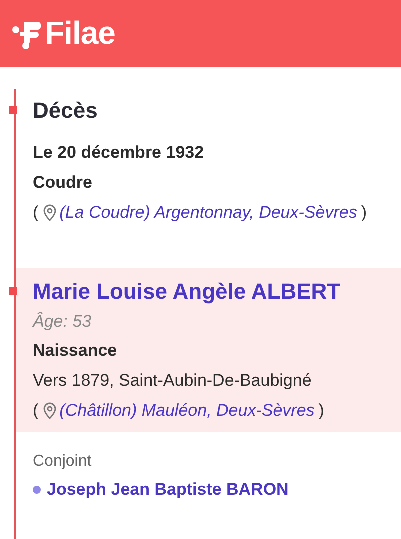  I want to click on spouse-name-link: Joseph Jean Baptiste BARON, so click(168, 490).